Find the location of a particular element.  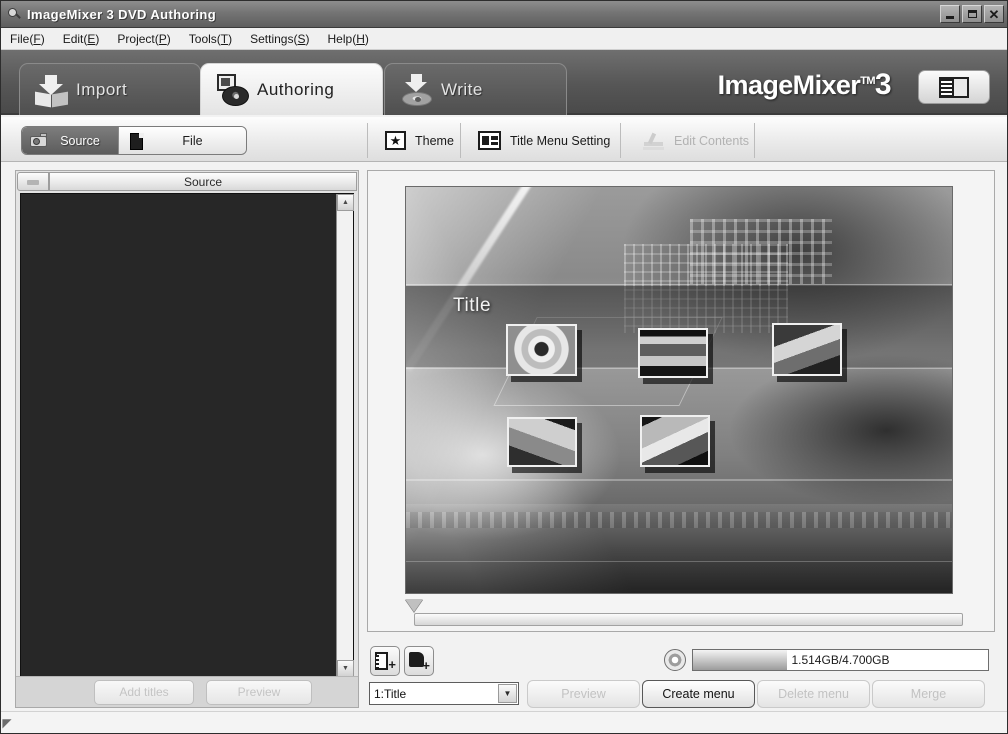

menu-tools-mnemonic: T is located at coordinates (224, 38).